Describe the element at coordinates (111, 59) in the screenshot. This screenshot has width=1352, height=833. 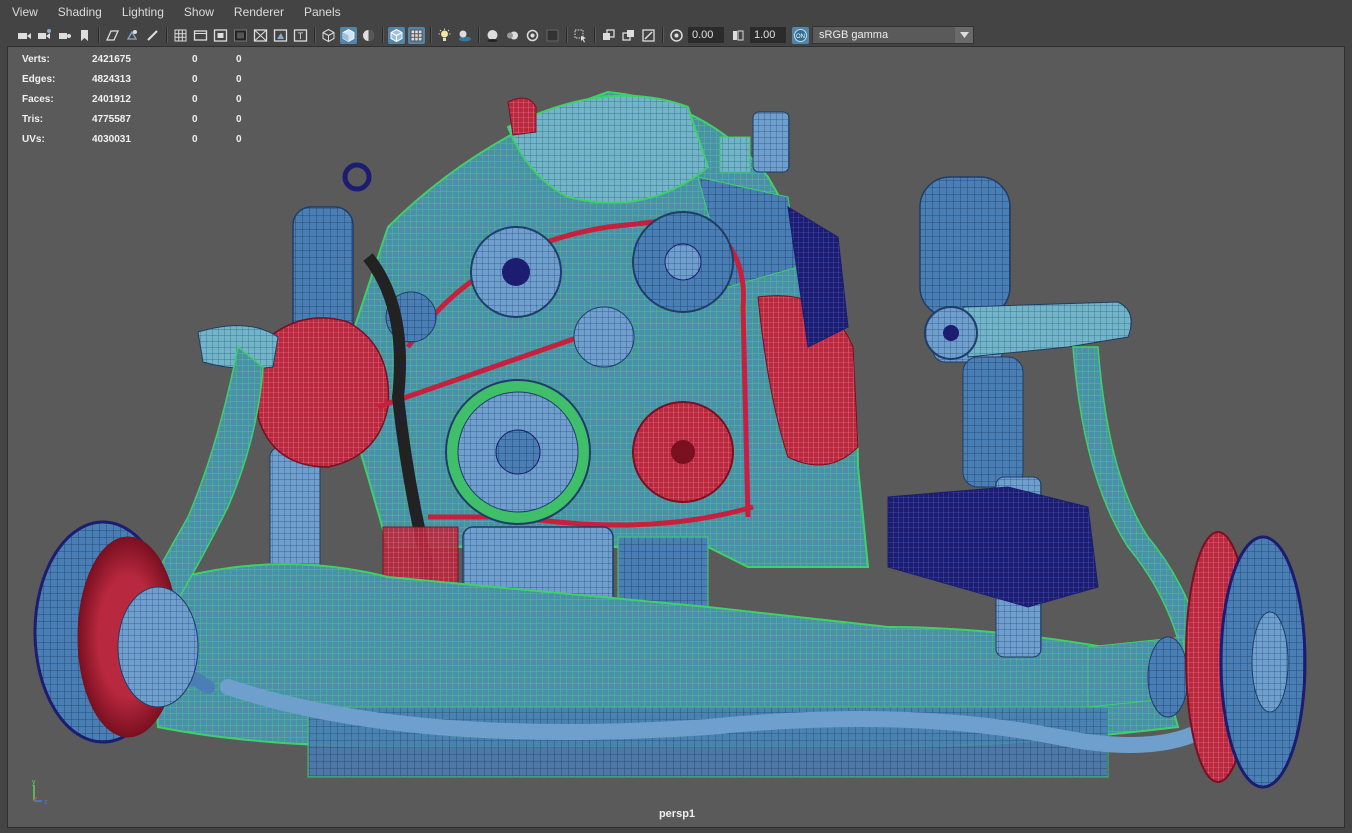
I see `hud-value: 2421675` at that location.